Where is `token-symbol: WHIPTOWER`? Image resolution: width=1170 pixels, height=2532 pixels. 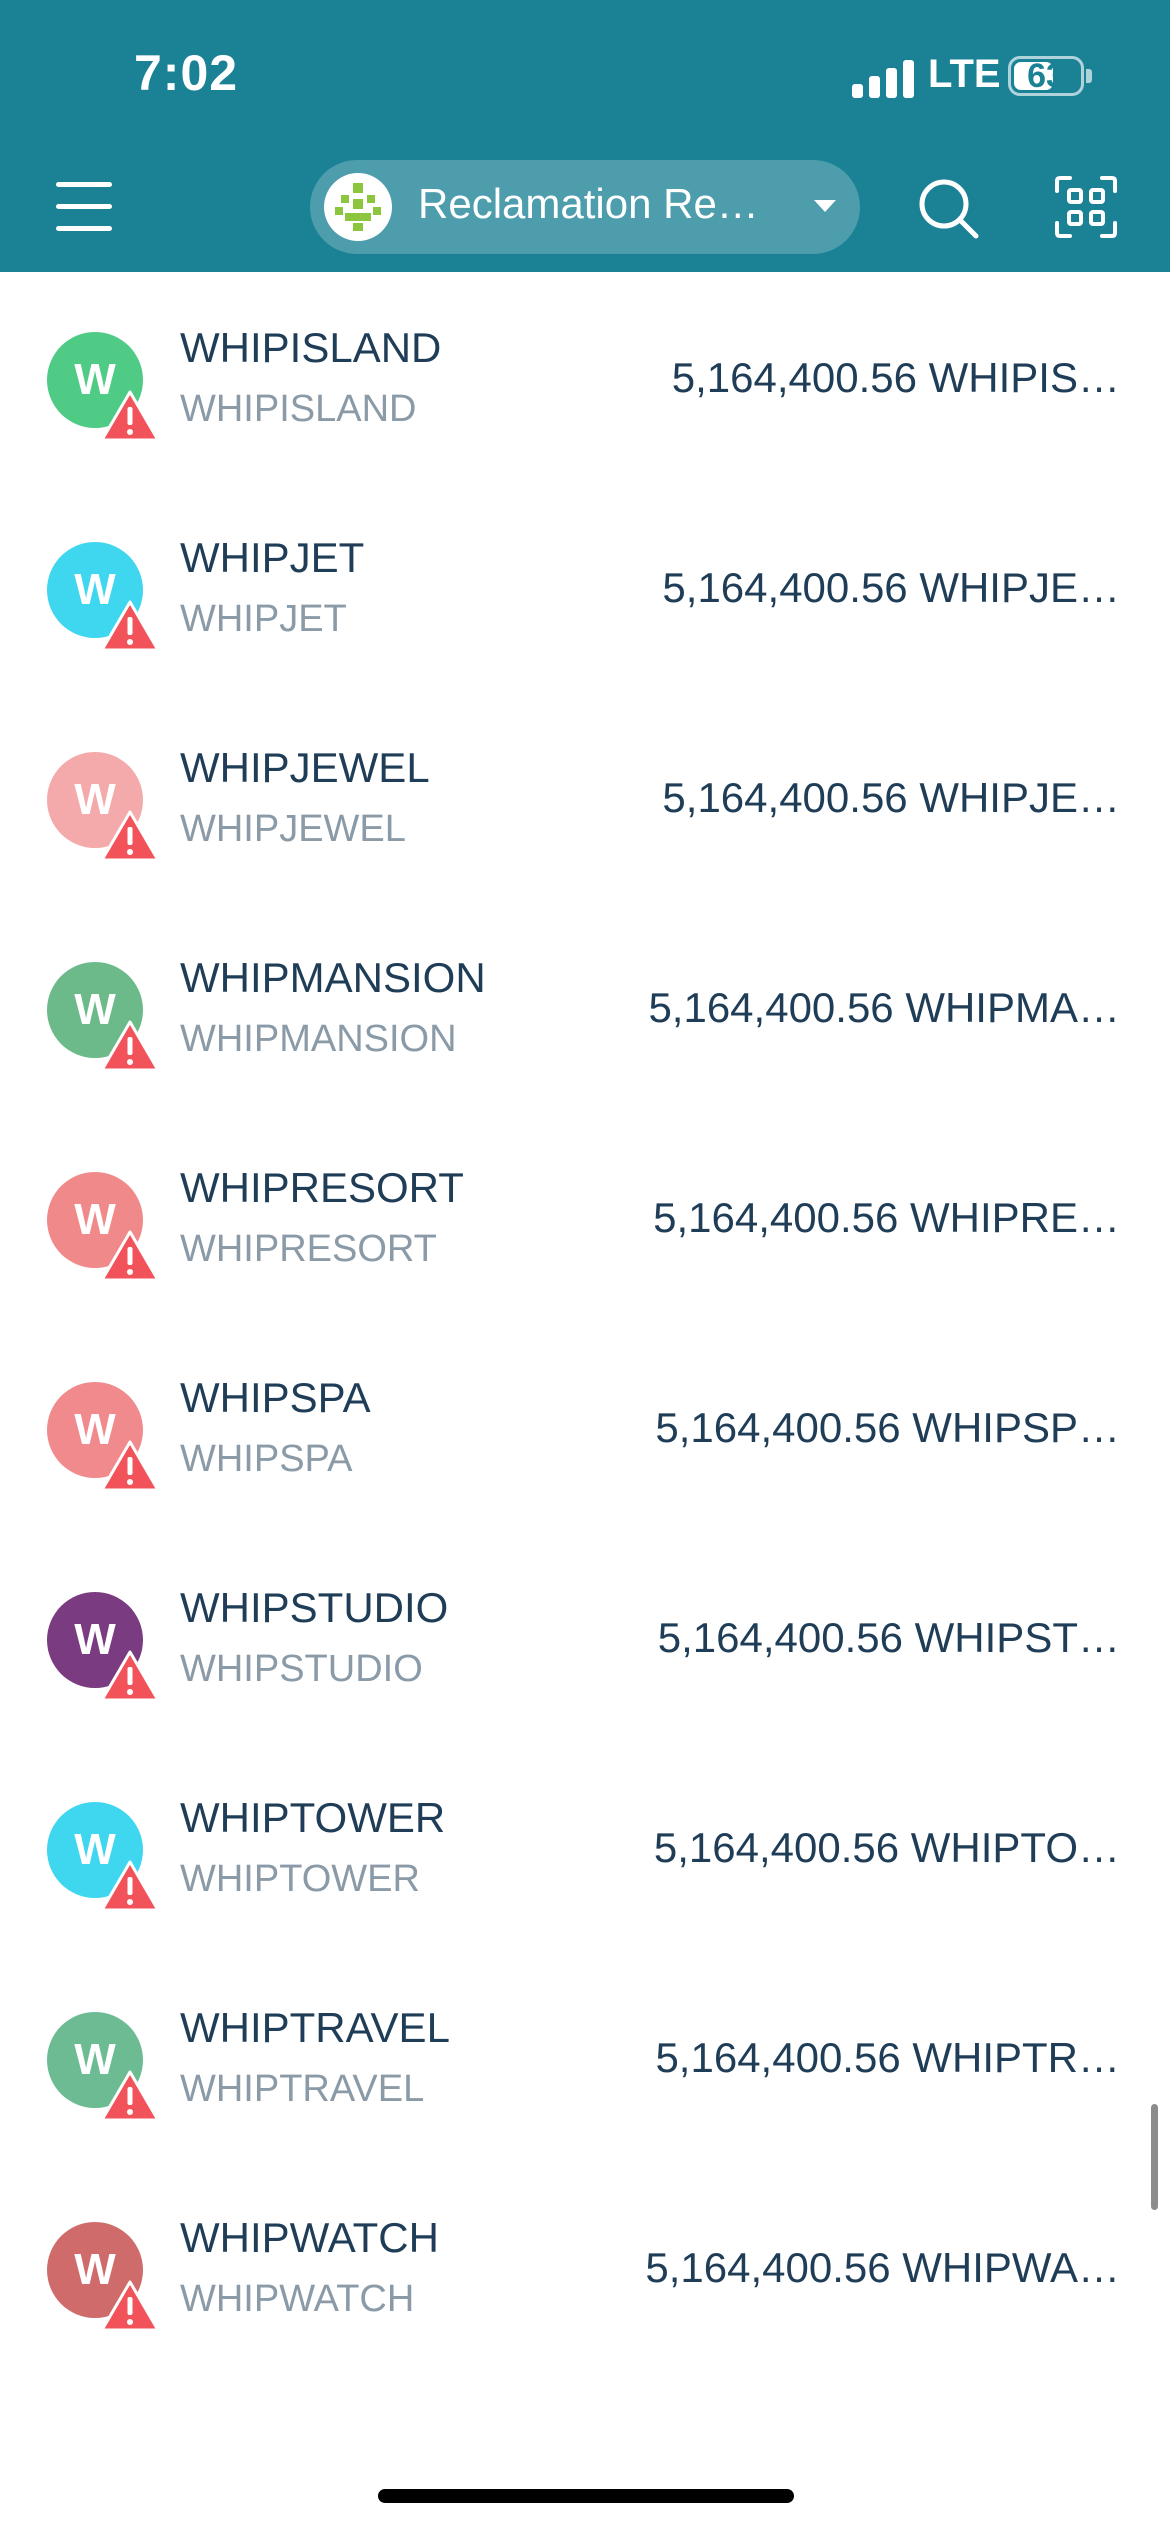
token-symbol: WHIPTOWER is located at coordinates (300, 1879).